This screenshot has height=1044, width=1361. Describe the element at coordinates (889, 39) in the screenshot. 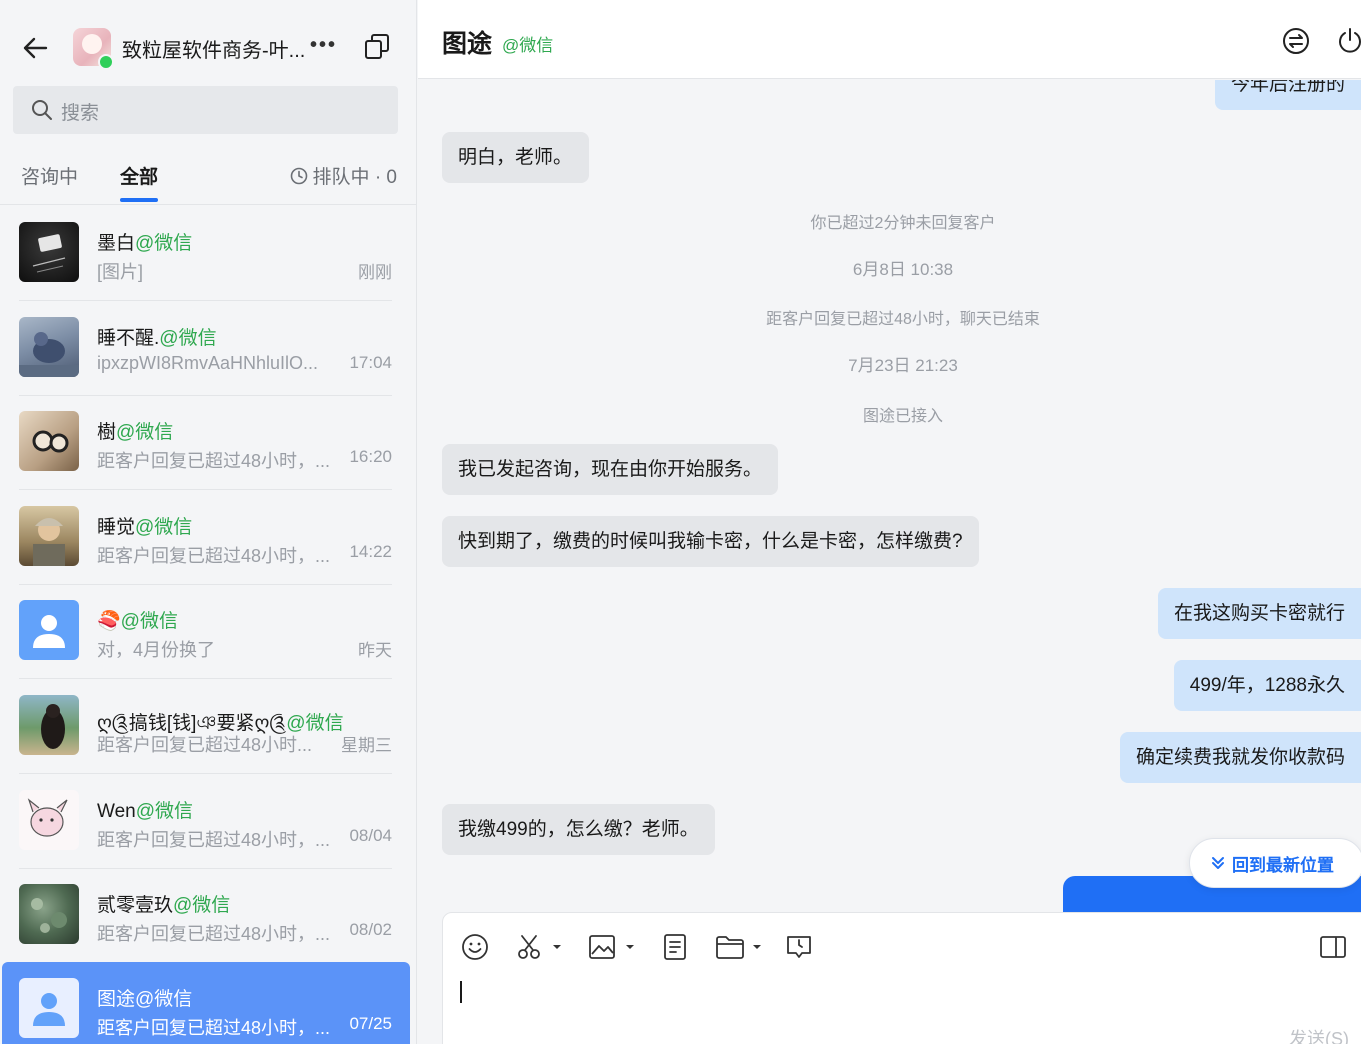

I see `chat-header: 图途 @微信` at that location.